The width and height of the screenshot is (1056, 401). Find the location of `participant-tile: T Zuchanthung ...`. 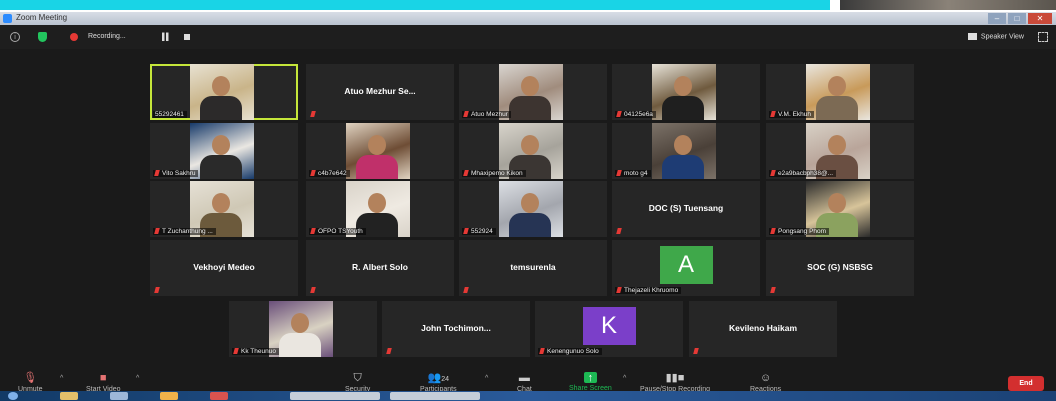

participant-tile: T Zuchanthung ... is located at coordinates (224, 209).